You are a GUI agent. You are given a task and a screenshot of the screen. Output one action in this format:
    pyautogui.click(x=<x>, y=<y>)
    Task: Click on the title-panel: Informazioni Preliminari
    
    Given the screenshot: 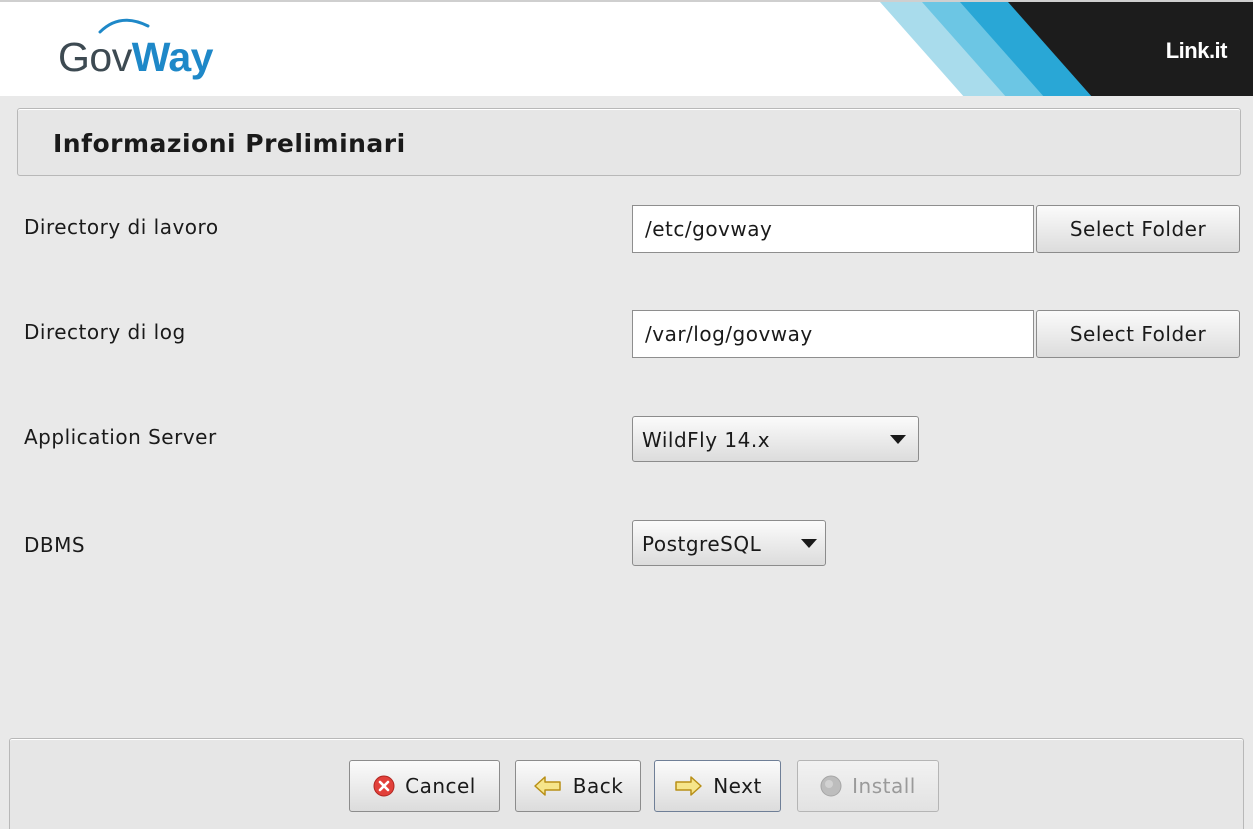 What is the action you would take?
    pyautogui.click(x=629, y=142)
    